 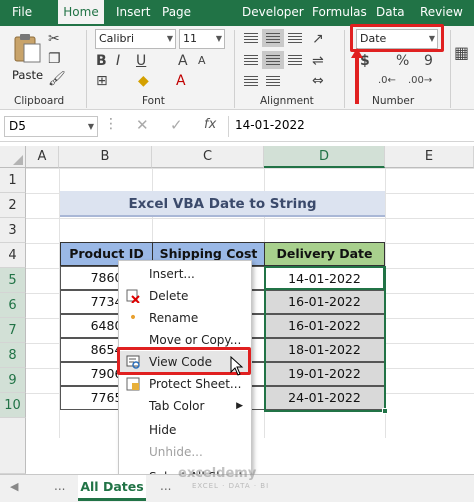 I want to click on cut-icon: ✂, so click(x=54, y=39).